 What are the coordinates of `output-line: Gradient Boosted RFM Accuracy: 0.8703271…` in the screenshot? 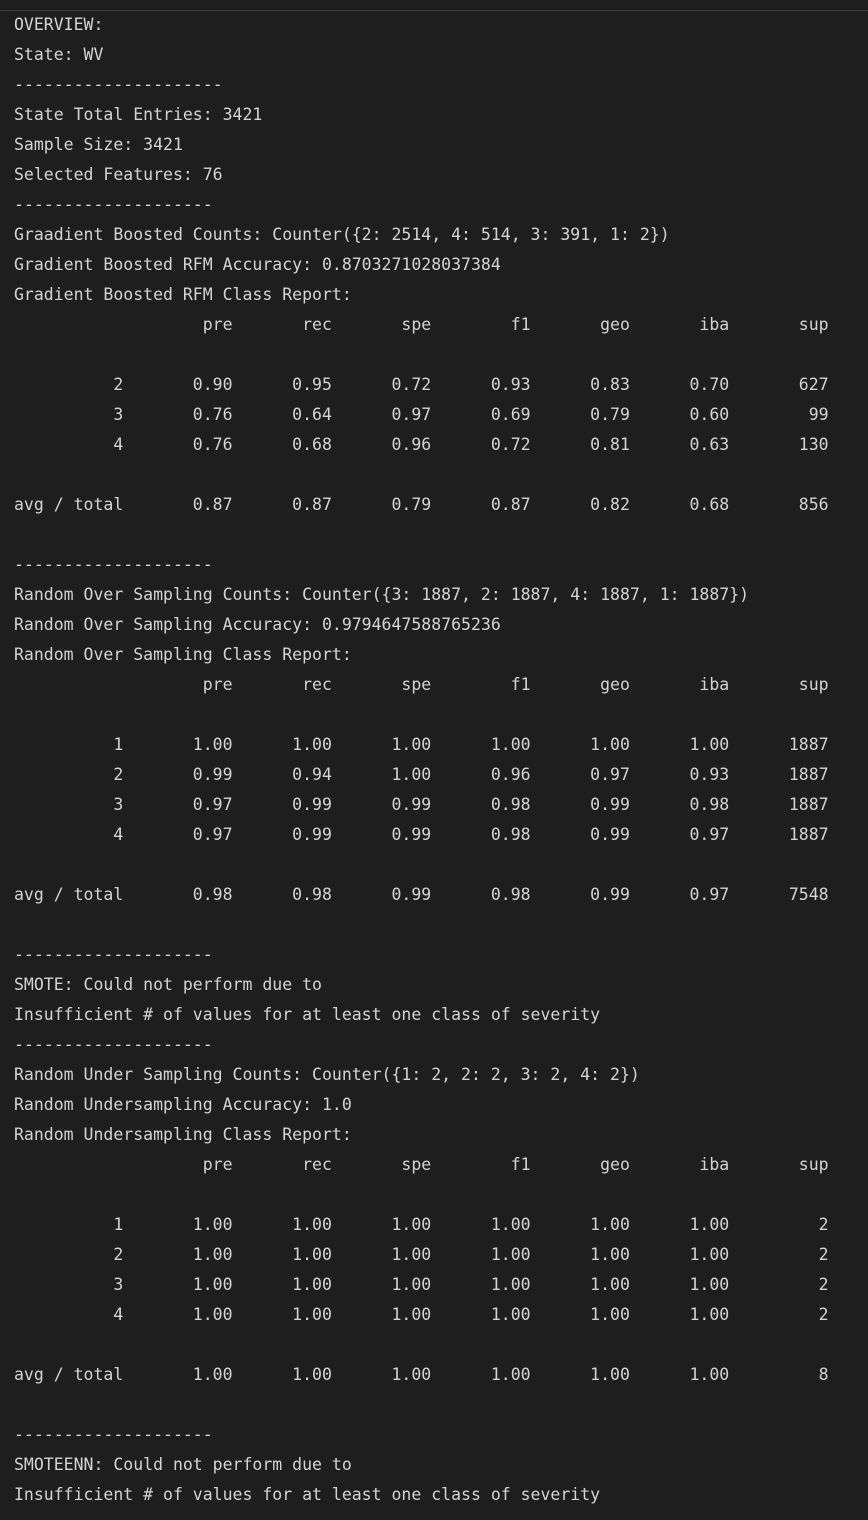 It's located at (257, 264).